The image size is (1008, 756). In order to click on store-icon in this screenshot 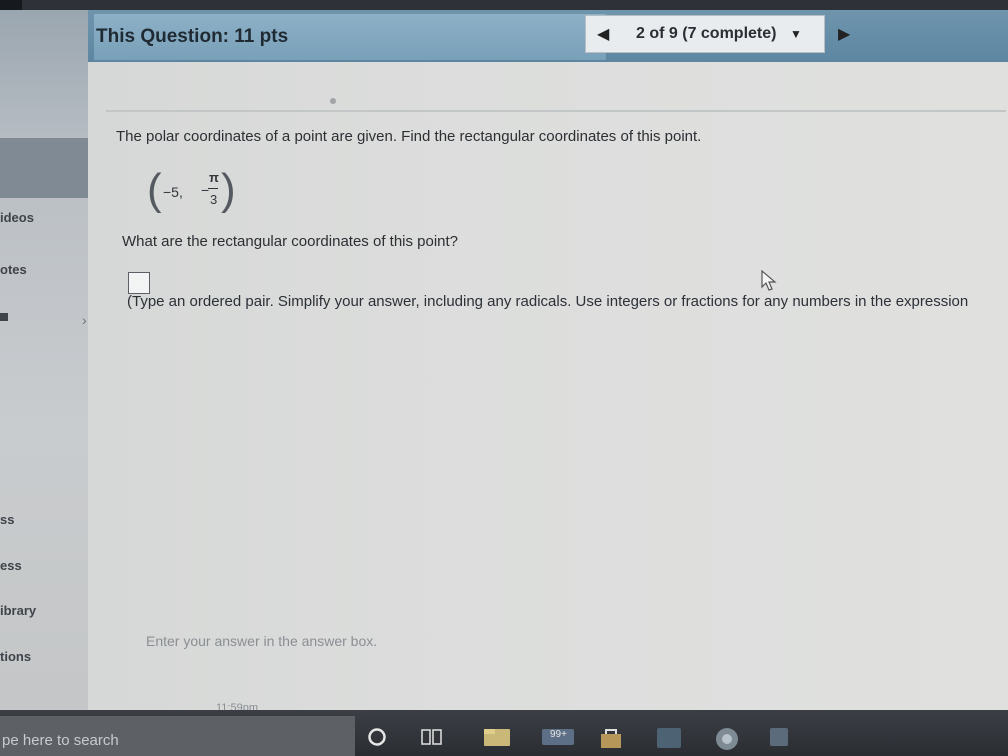, I will do `click(611, 738)`.